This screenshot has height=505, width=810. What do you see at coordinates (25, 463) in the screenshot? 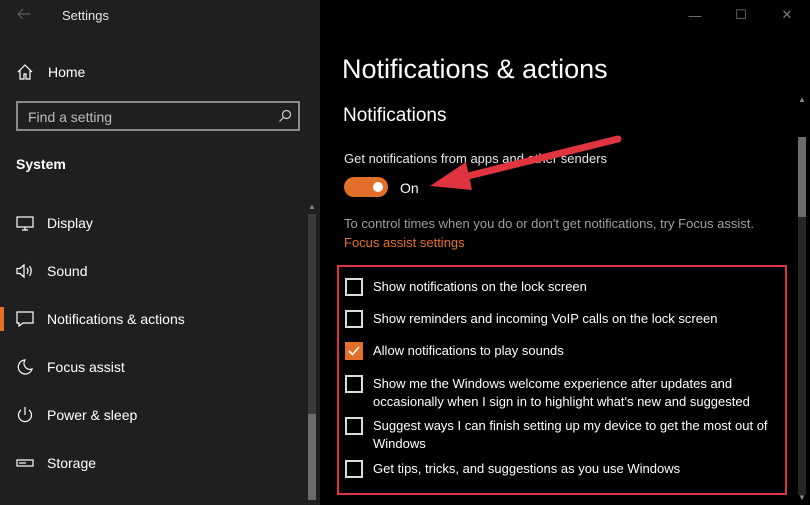
I see `storage-icon` at bounding box center [25, 463].